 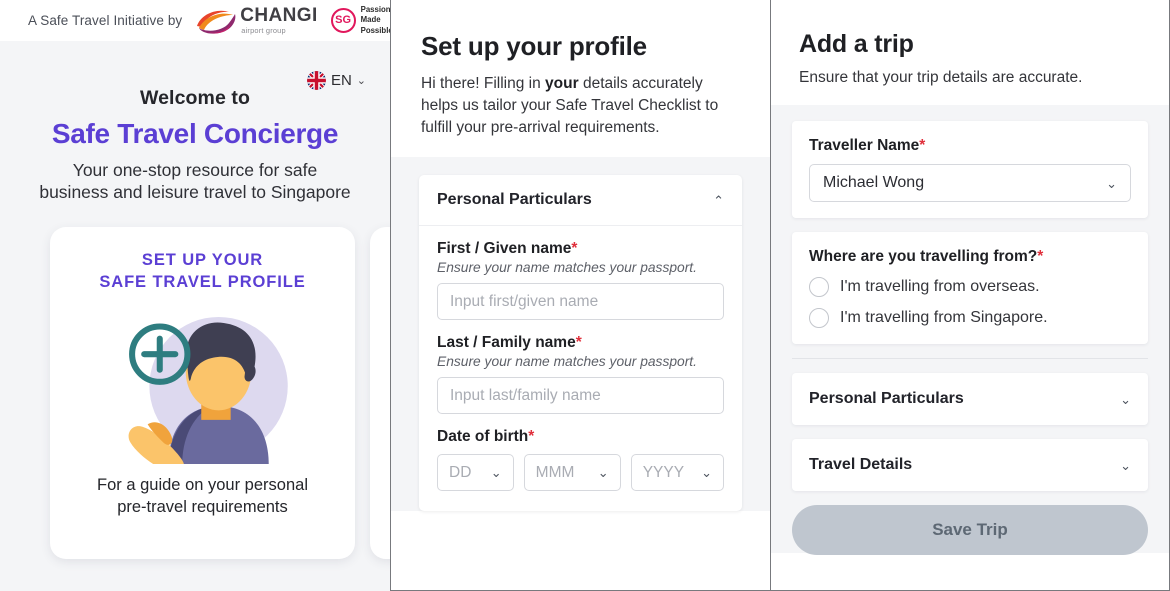 What do you see at coordinates (856, 44) in the screenshot?
I see `add-trip-title: Add a trip` at bounding box center [856, 44].